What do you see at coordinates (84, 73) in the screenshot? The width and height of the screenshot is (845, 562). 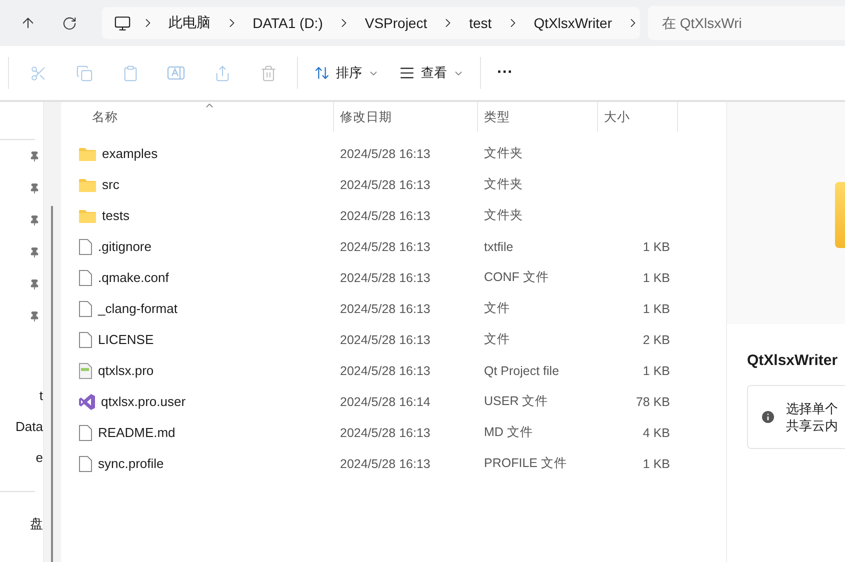 I see `copy-icon` at bounding box center [84, 73].